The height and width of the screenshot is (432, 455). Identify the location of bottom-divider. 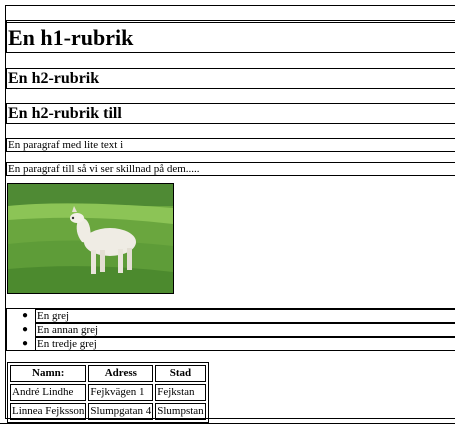
(227, 423).